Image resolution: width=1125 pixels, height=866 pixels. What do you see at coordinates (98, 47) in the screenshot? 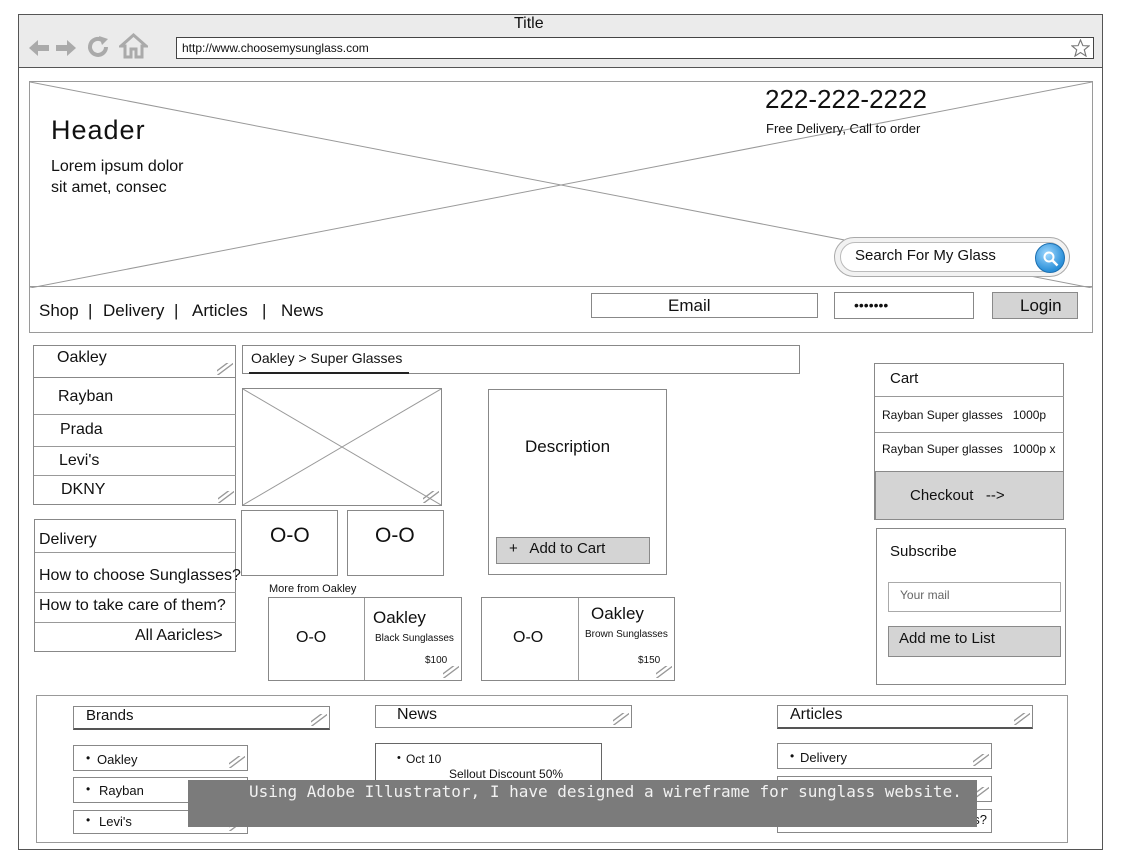
I see `reload-icon` at bounding box center [98, 47].